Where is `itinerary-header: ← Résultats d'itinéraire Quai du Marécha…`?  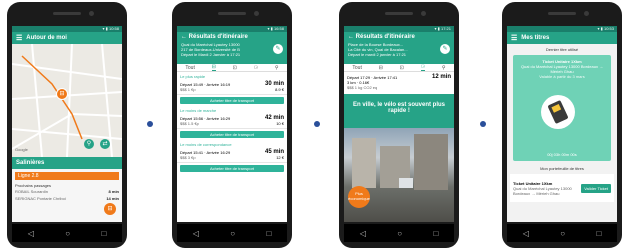
itinerary-header: ← Résultats d'itinéraire Quai du Marécha… is located at coordinates (232, 48).